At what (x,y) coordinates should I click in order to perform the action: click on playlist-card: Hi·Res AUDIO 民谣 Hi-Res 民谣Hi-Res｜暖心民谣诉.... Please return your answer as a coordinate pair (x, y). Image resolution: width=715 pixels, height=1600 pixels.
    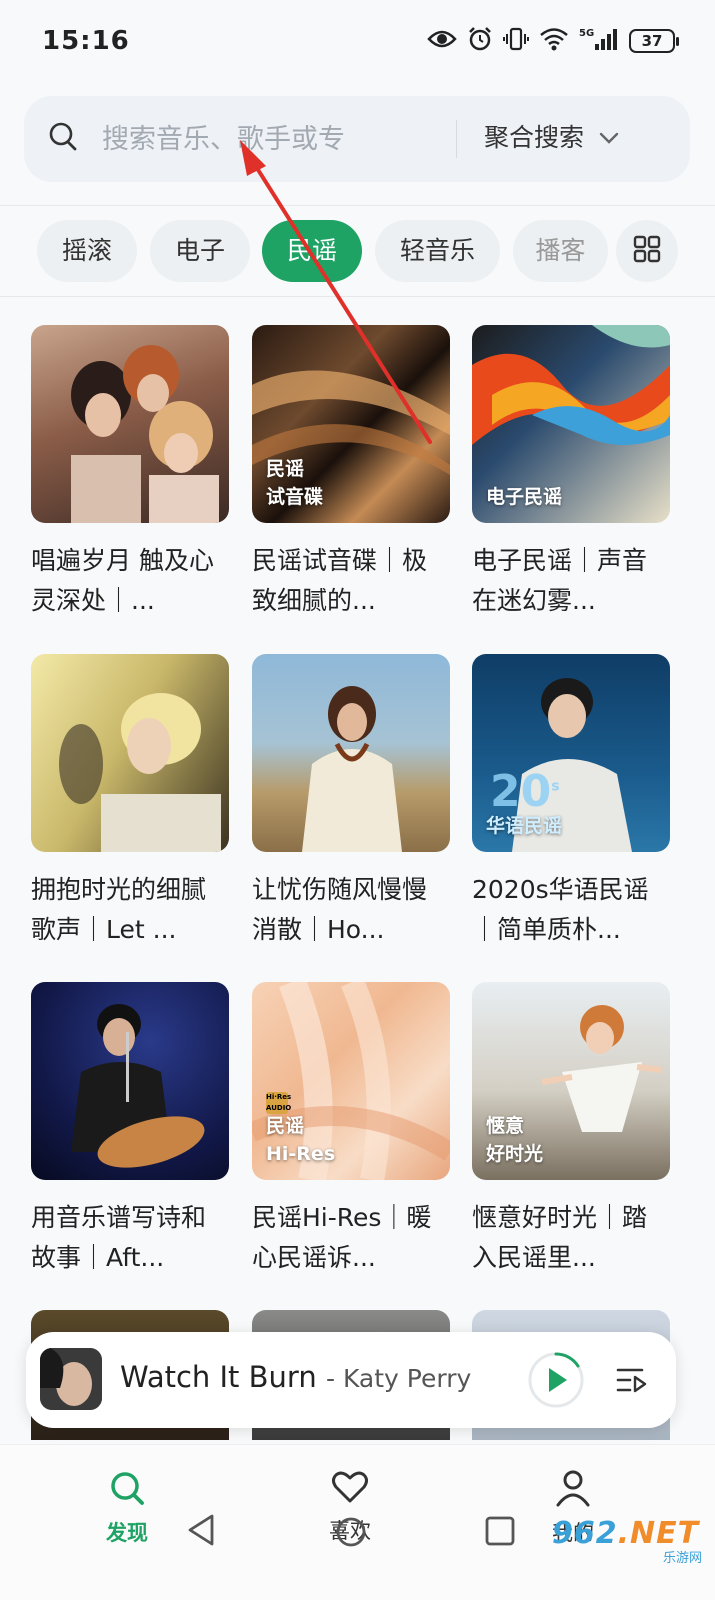
    Looking at the image, I should click on (351, 1130).